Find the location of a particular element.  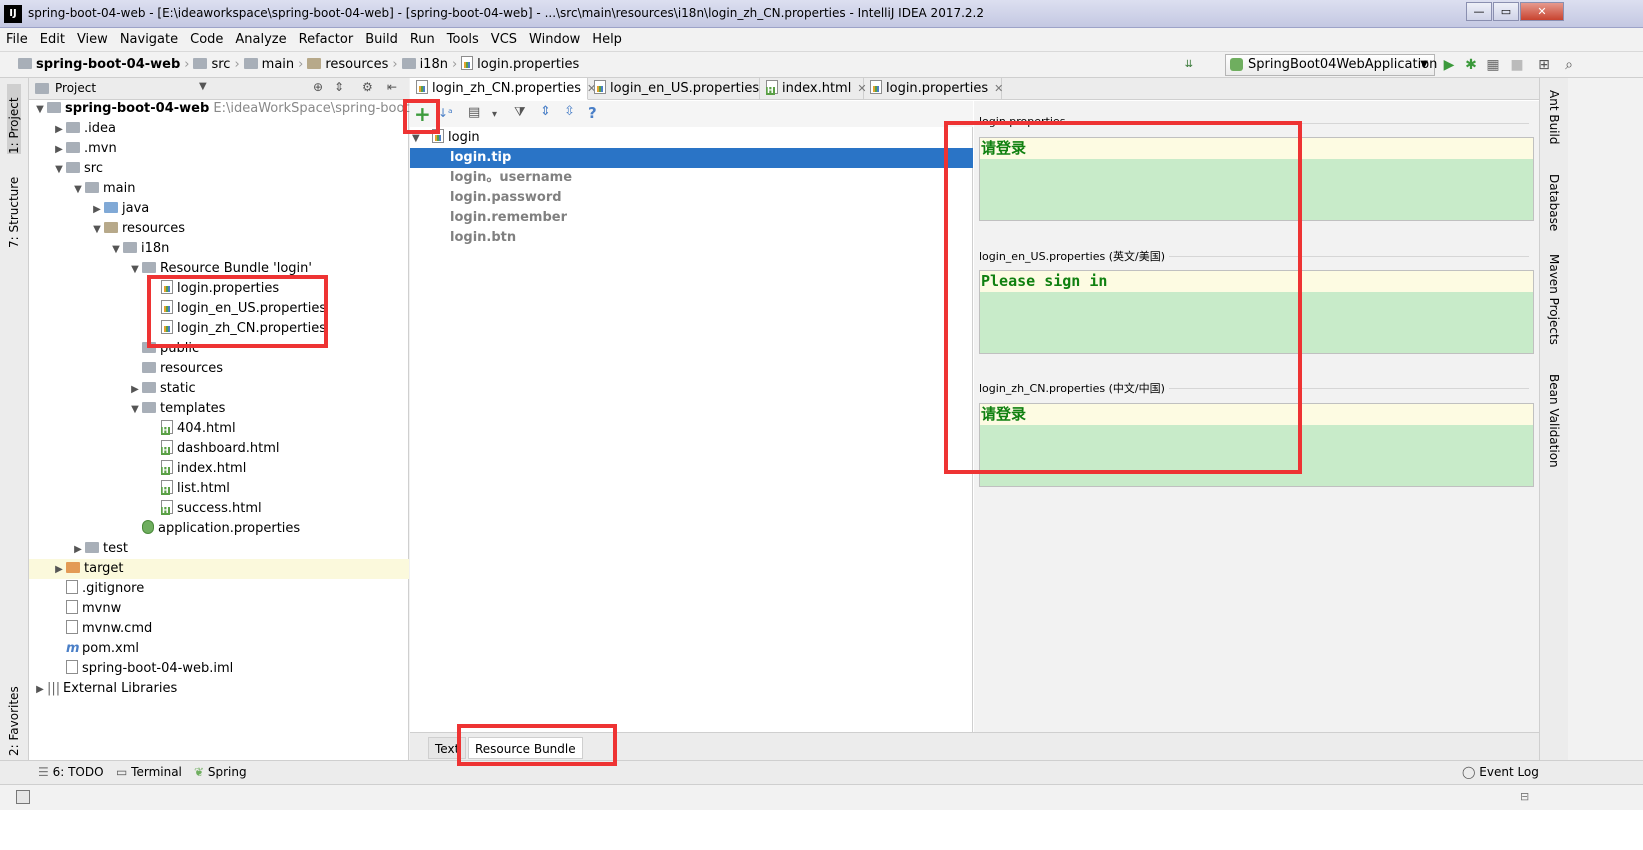

tree-item: mvnw is located at coordinates (219, 609).